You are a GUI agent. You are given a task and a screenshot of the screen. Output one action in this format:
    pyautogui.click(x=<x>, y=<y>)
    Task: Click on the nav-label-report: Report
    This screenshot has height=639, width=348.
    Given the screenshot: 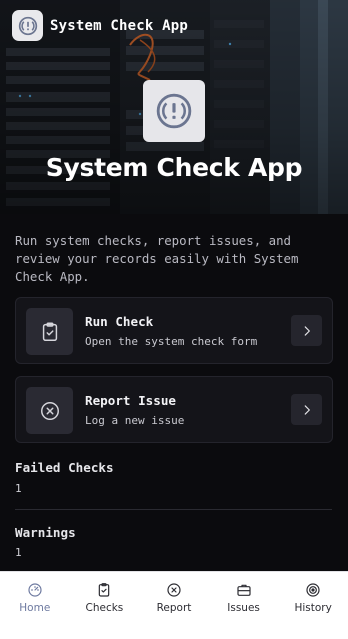 What is the action you would take?
    pyautogui.click(x=174, y=608)
    